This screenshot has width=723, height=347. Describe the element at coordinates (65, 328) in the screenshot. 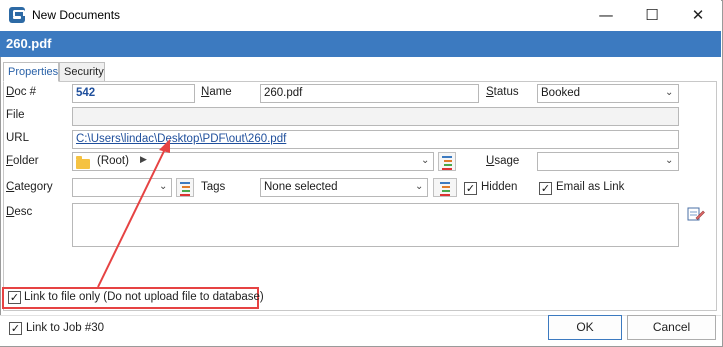

I see `link-to-job-label: Link to Job #30` at that location.